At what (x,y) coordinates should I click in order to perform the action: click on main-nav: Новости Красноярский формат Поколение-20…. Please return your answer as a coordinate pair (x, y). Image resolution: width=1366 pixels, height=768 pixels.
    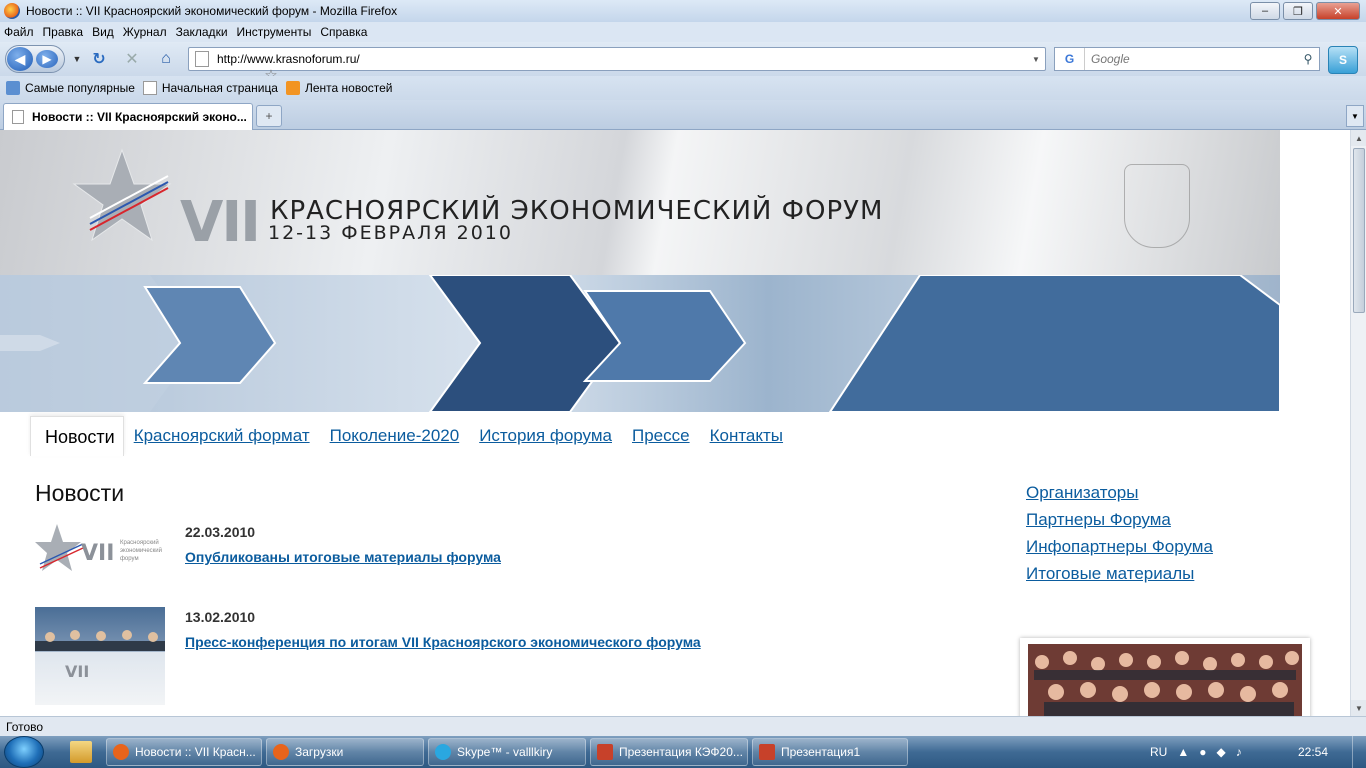
    Looking at the image, I should click on (406, 434).